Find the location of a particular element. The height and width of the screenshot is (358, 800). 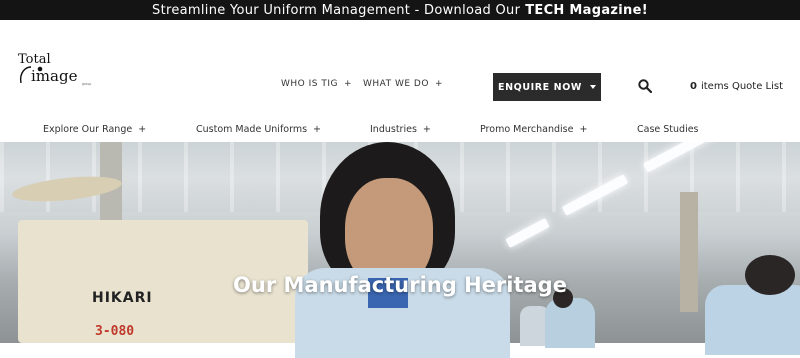

hero-title: Our Manufacturing Heritage is located at coordinates (400, 285).